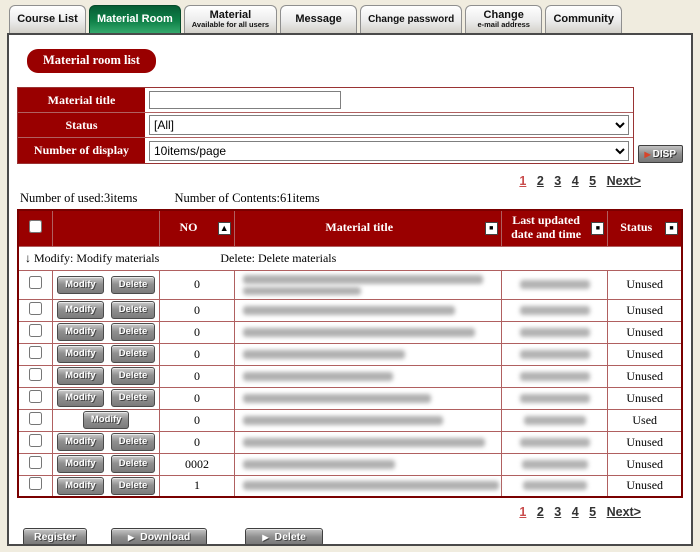 The image size is (700, 552). What do you see at coordinates (159, 536) in the screenshot?
I see `download-button: ▶ Download` at bounding box center [159, 536].